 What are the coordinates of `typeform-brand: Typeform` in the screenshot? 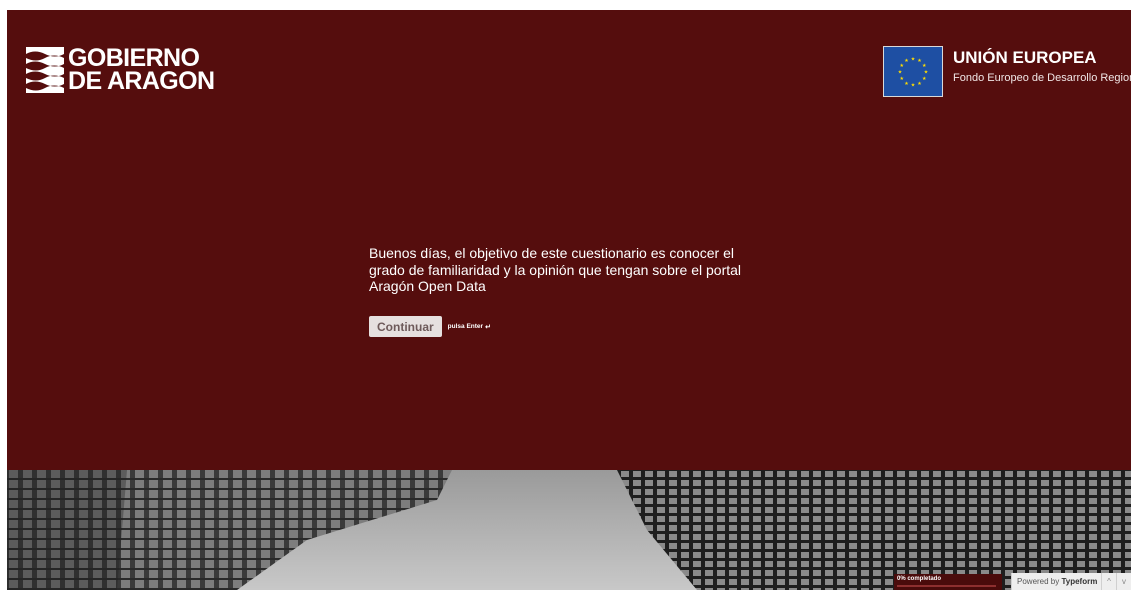 It's located at (1079, 581).